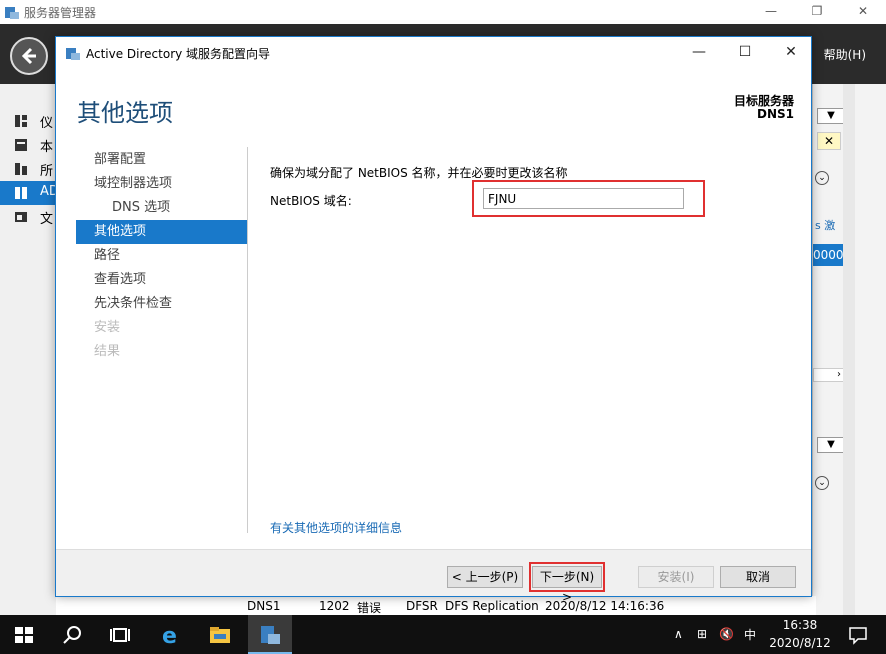 This screenshot has height=654, width=886. Describe the element at coordinates (21, 145) in the screenshot. I see `local-server-icon` at that location.